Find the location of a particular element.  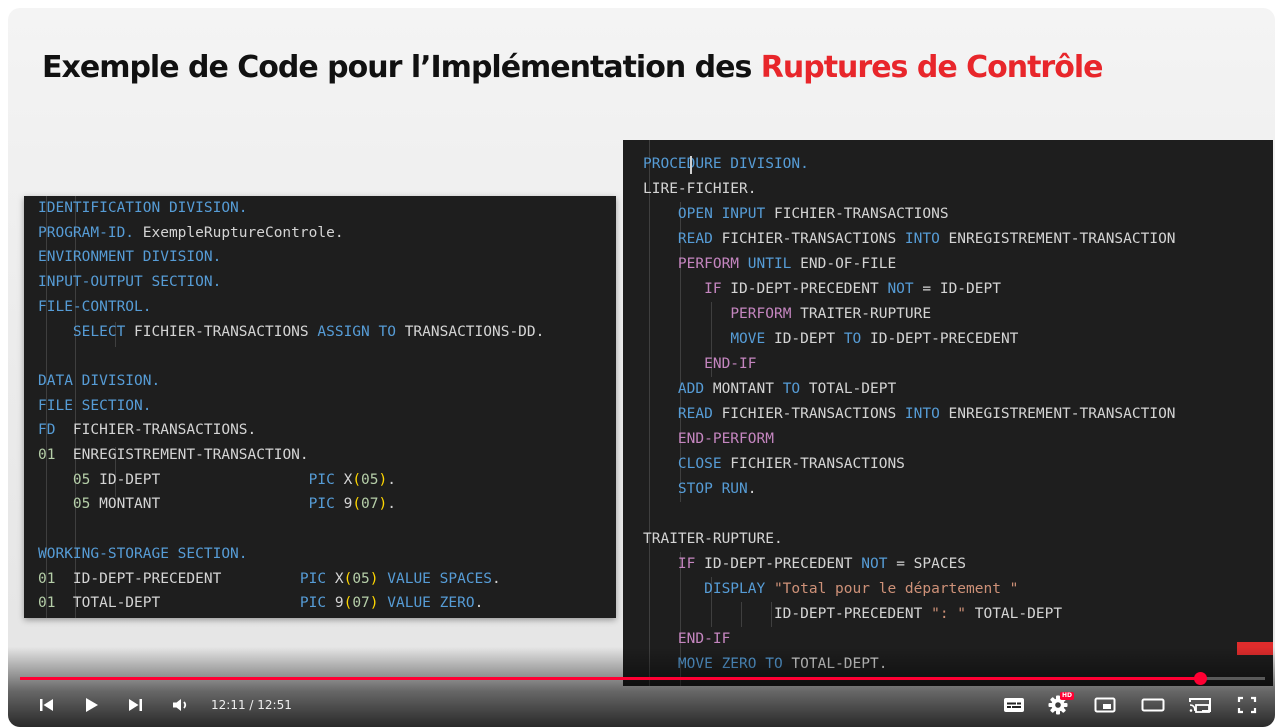

previous-button is located at coordinates (47, 705).